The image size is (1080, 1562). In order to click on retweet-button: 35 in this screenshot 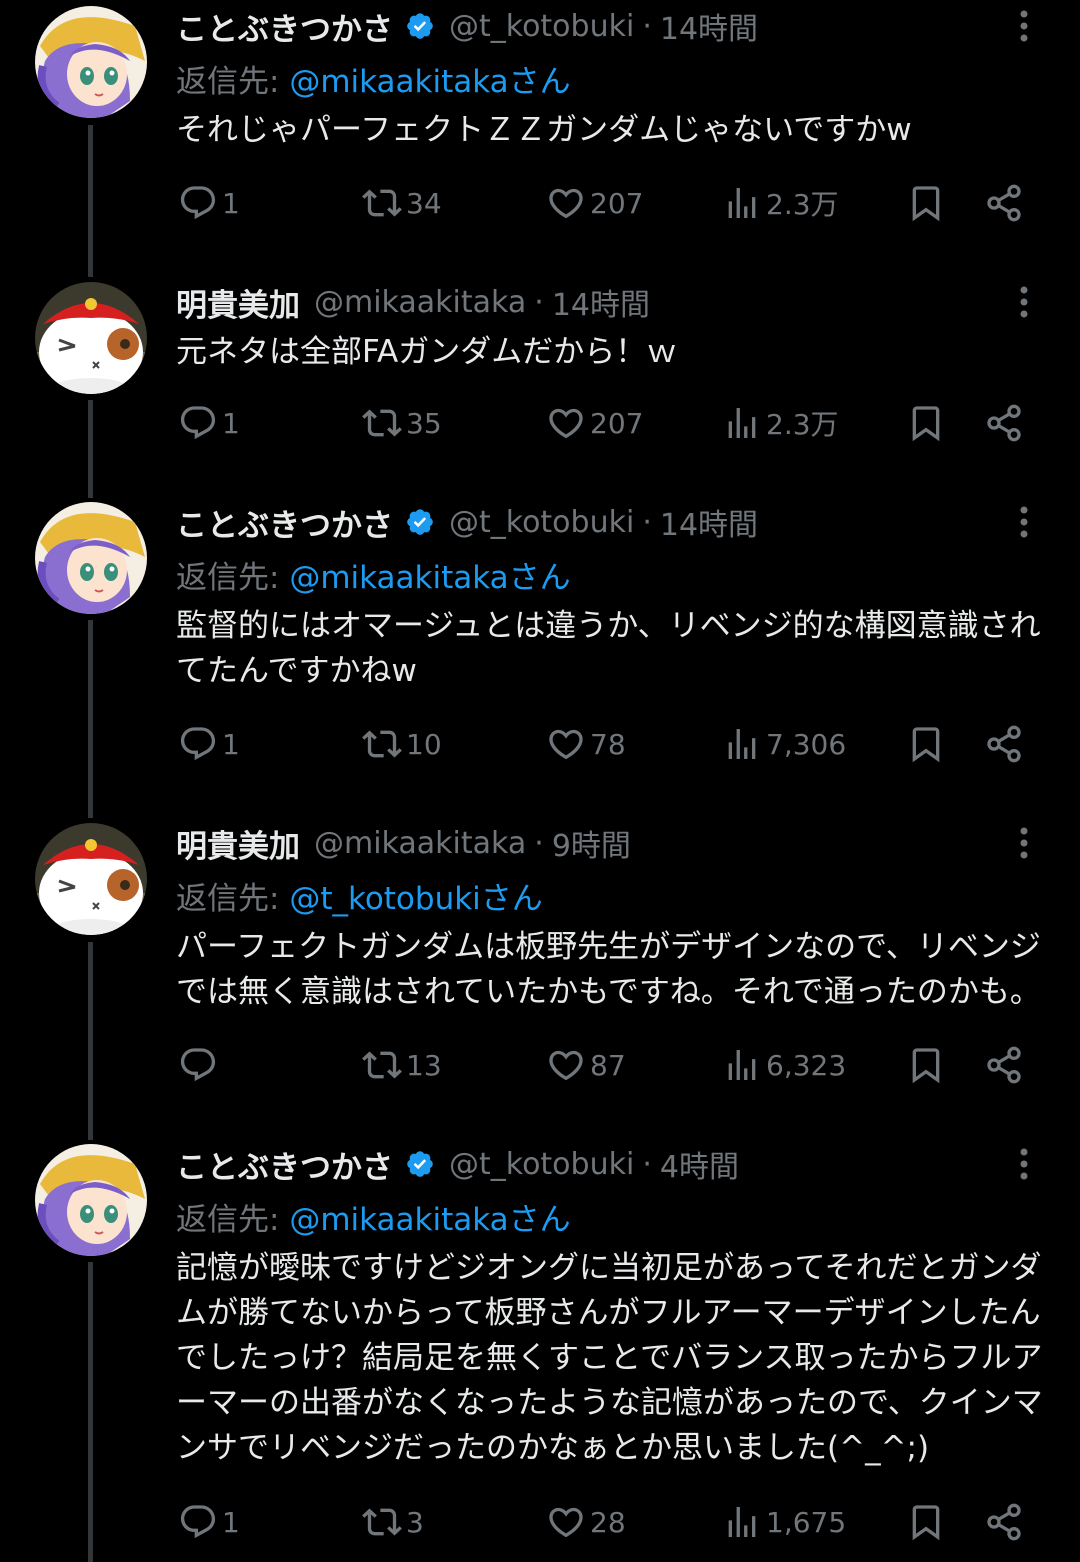, I will do `click(402, 423)`.